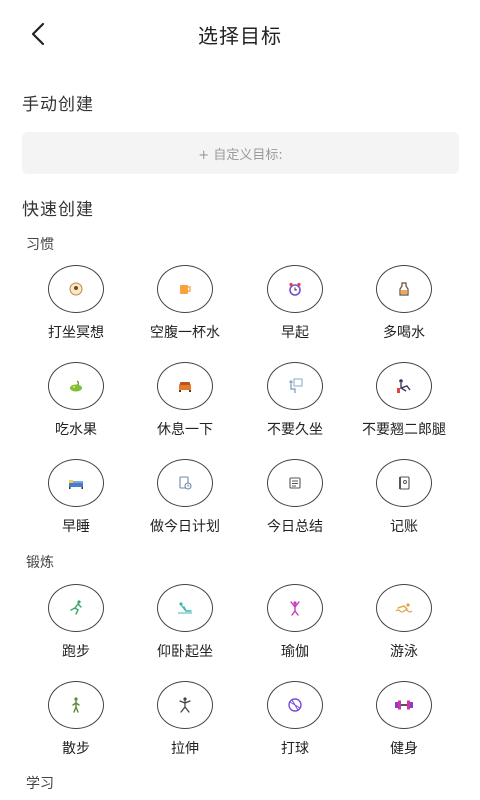 This screenshot has height=800, width=480. Describe the element at coordinates (404, 652) in the screenshot. I see `goal-label: 游泳` at that location.